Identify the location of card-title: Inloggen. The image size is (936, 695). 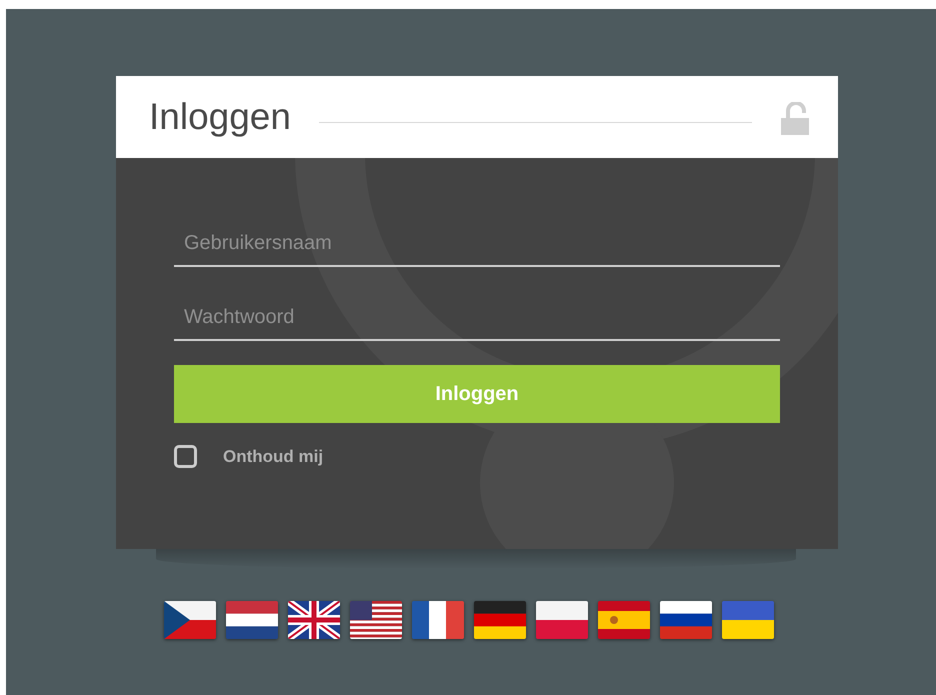
(220, 117).